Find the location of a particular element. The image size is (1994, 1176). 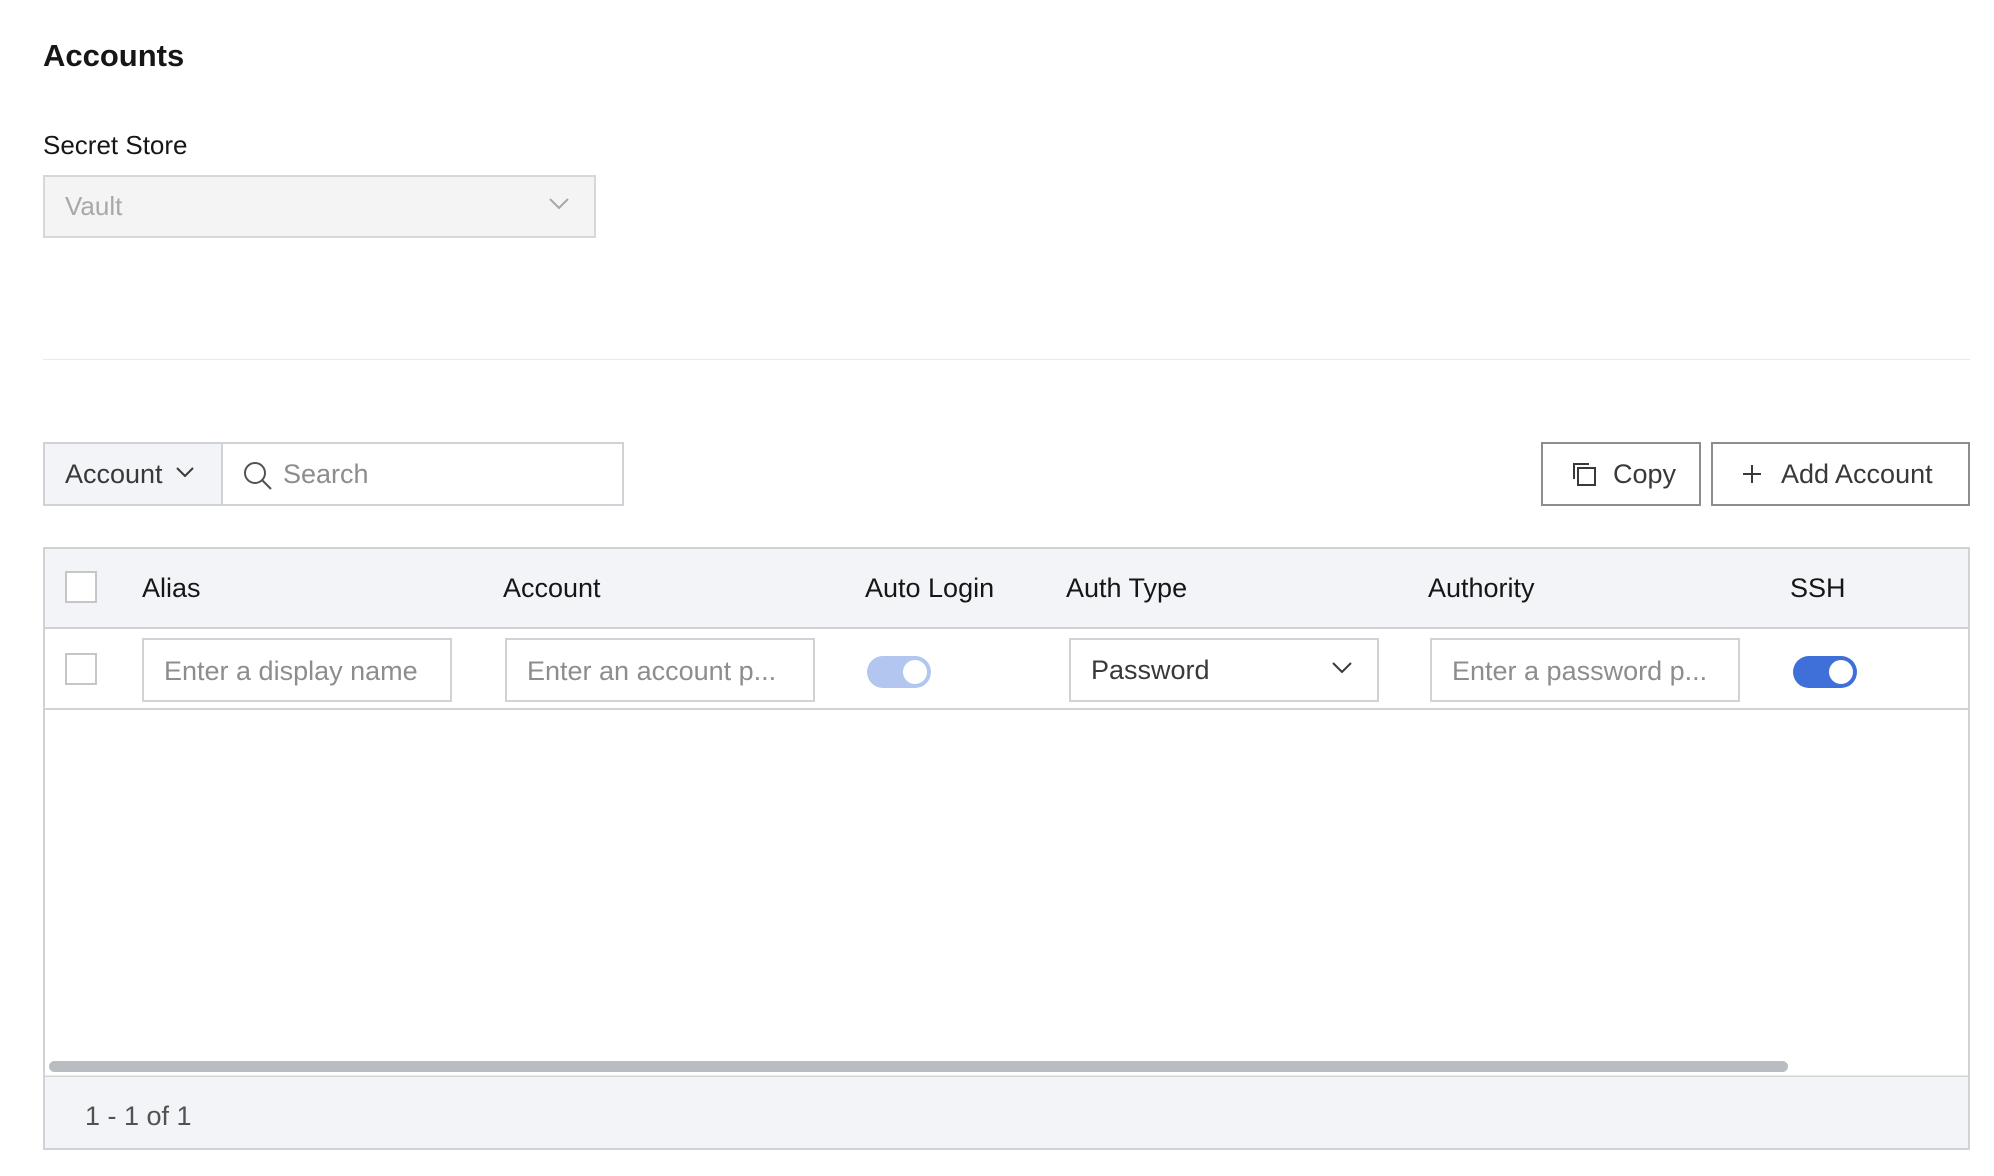

auth-type-value: Password is located at coordinates (1150, 669).